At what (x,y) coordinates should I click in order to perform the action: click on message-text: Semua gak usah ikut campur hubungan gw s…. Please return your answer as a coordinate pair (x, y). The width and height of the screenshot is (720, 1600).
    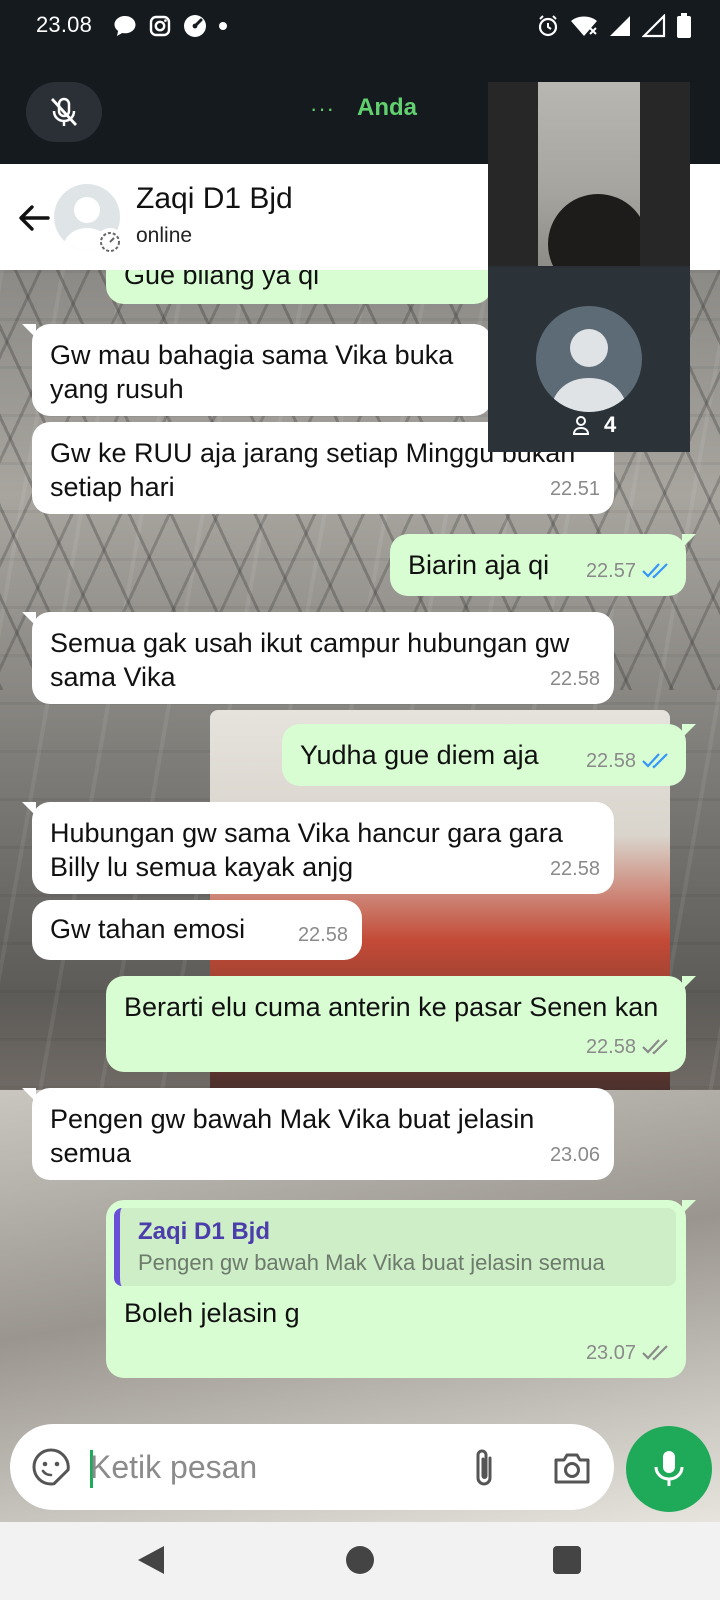
    Looking at the image, I should click on (310, 660).